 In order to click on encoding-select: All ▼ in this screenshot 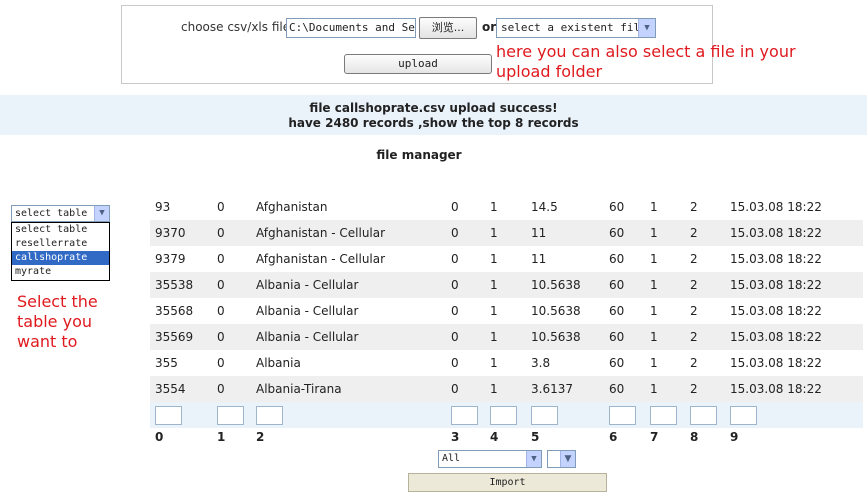, I will do `click(490, 459)`.